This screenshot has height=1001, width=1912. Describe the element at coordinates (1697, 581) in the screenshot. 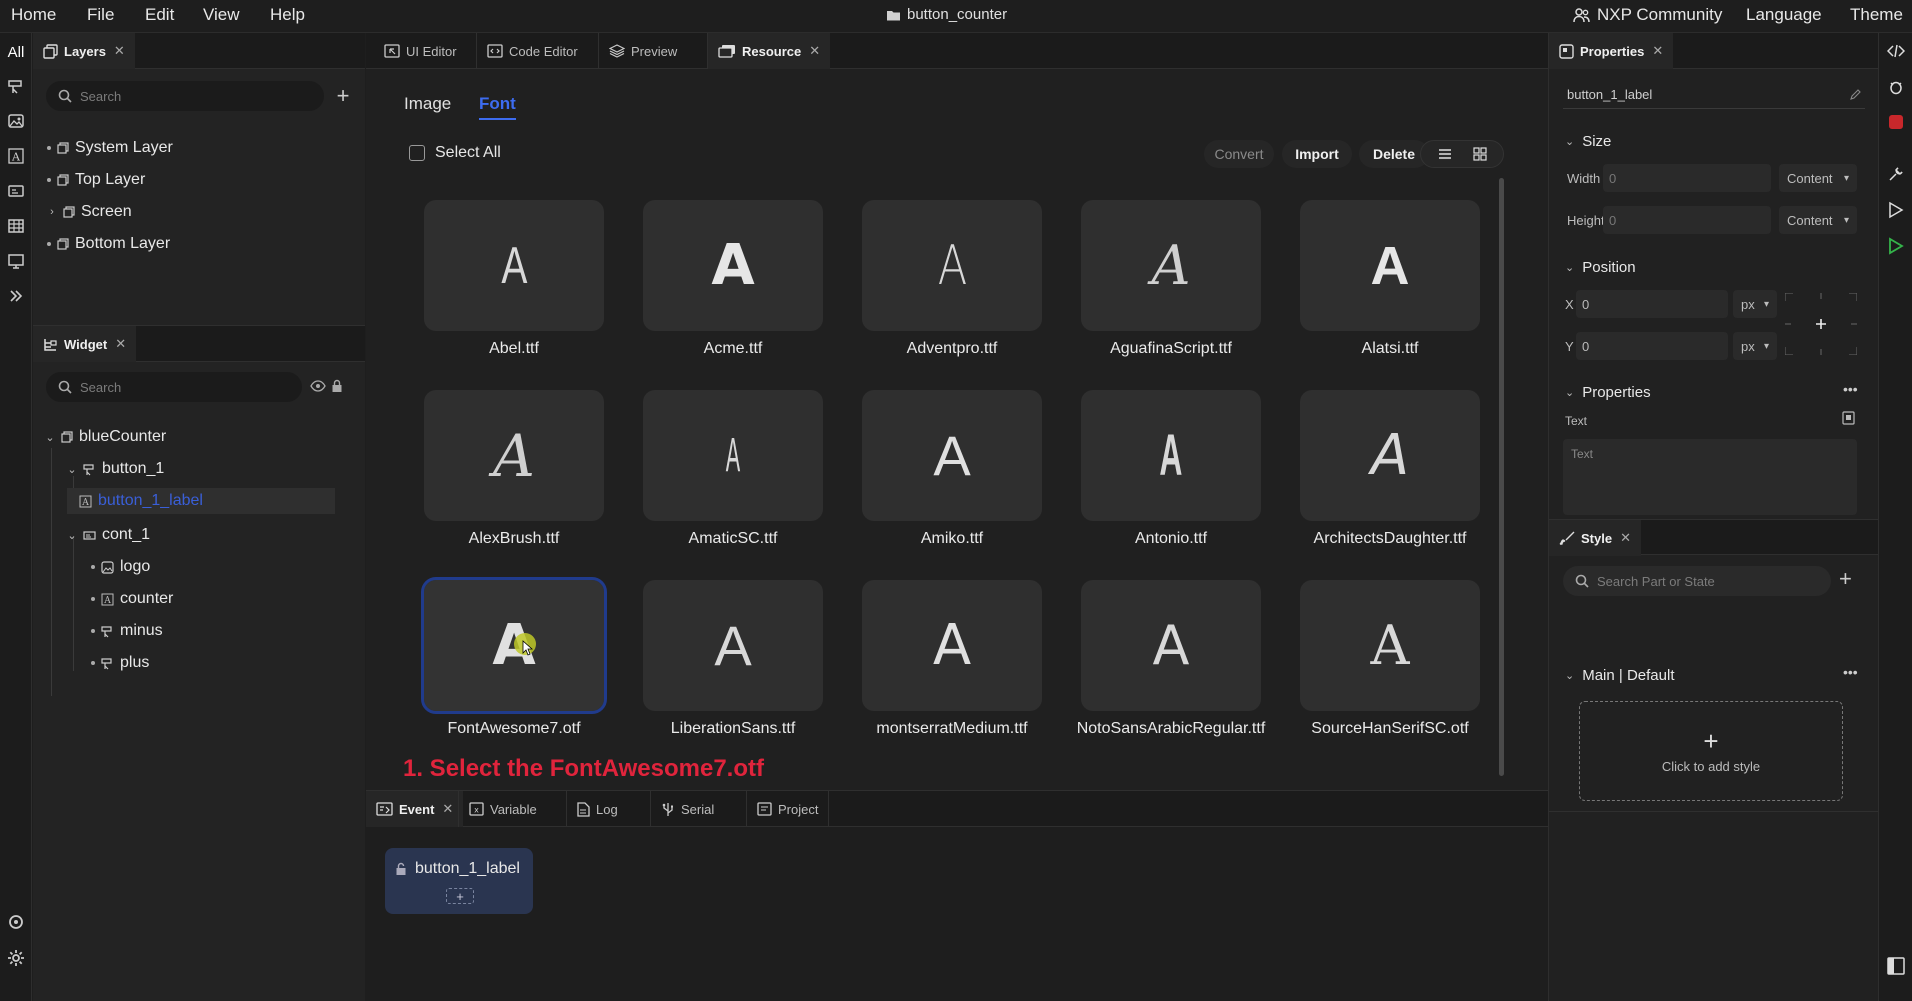

I see `style-search-input: Search Part or State` at that location.